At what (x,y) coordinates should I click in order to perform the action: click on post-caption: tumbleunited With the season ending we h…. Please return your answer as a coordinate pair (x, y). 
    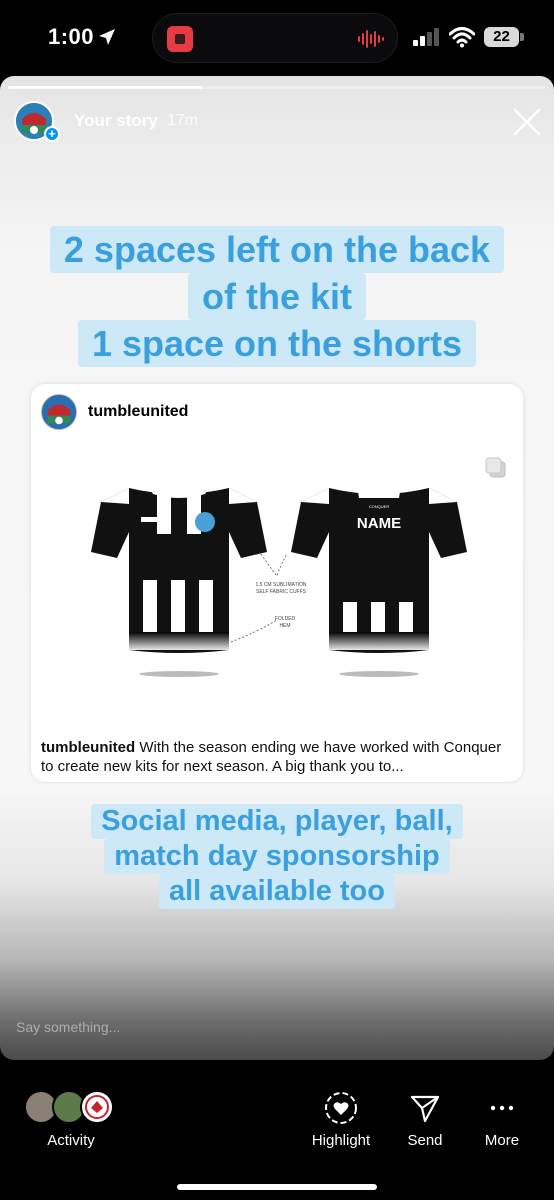
    Looking at the image, I should click on (277, 757).